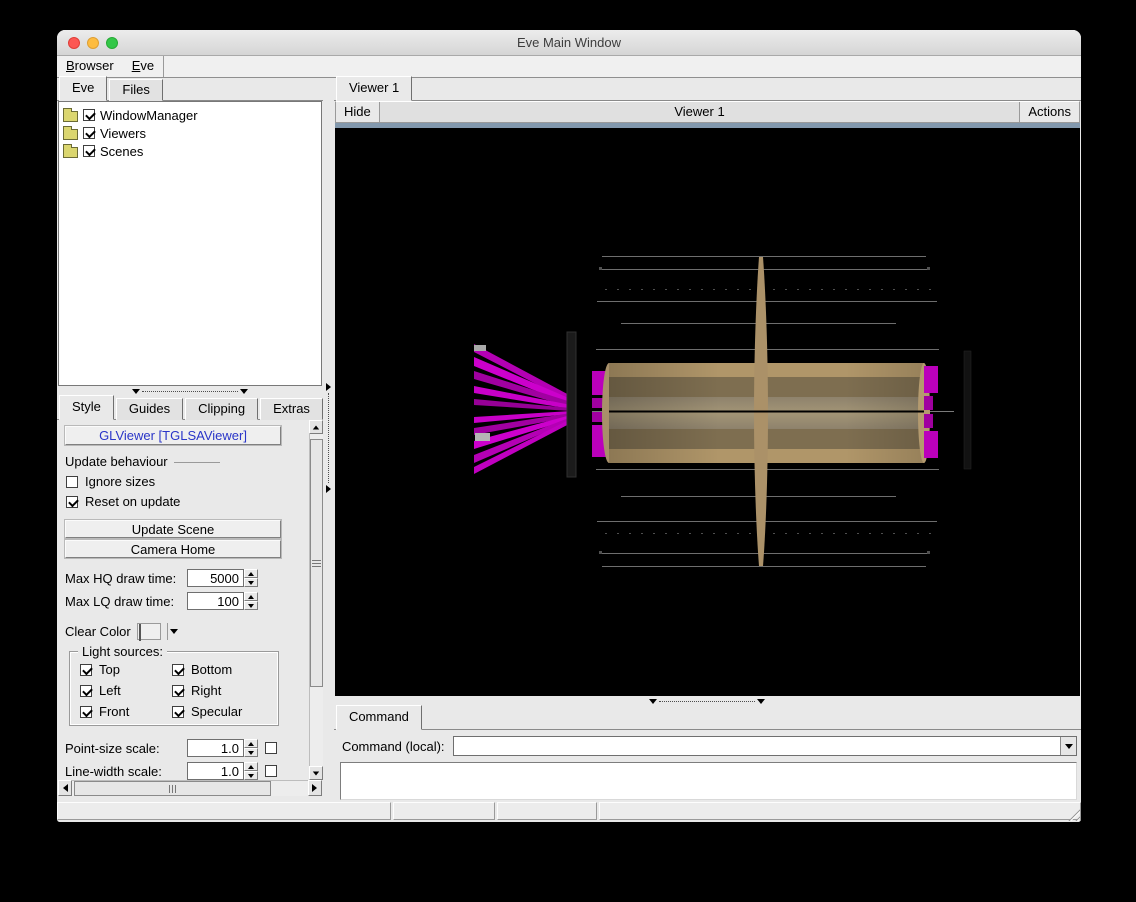 The height and width of the screenshot is (902, 1136). I want to click on tab-extras: Extras, so click(291, 409).